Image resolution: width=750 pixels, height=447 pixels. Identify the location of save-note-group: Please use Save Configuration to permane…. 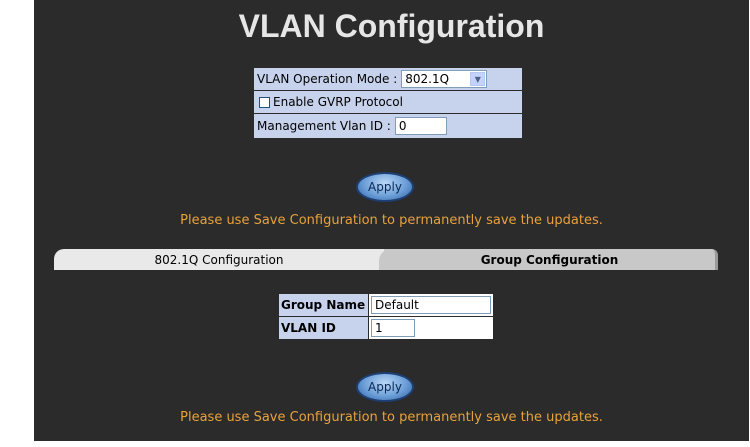
(391, 417).